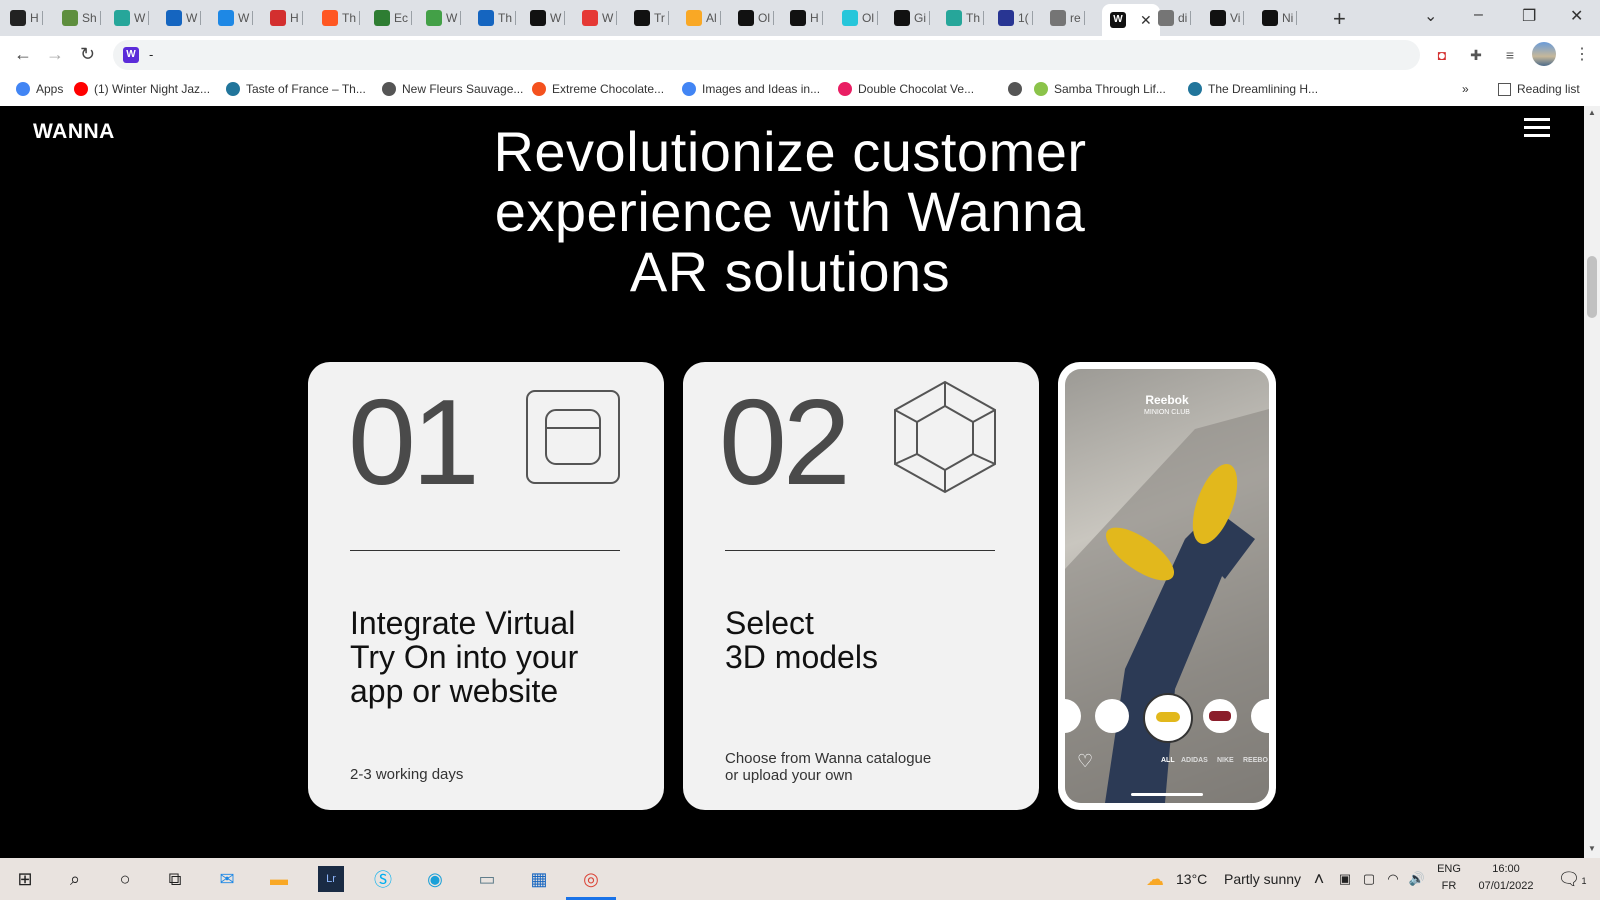 The image size is (1600, 900). I want to click on display-icon: ▢, so click(1369, 879).